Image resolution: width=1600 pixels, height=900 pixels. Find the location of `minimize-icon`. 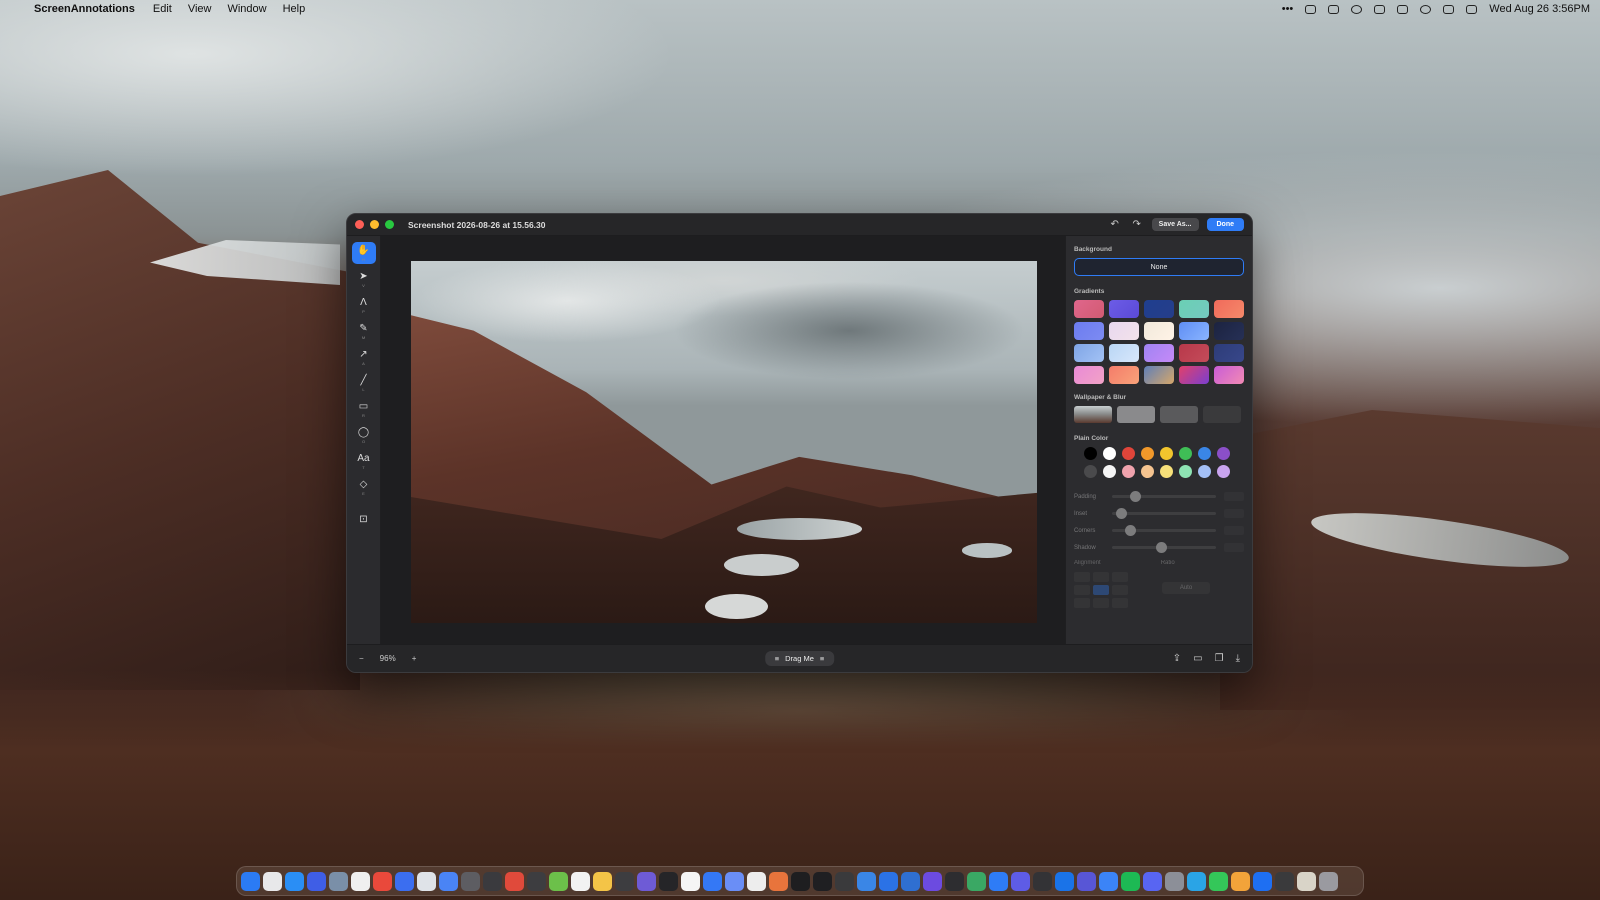

minimize-icon is located at coordinates (374, 224).